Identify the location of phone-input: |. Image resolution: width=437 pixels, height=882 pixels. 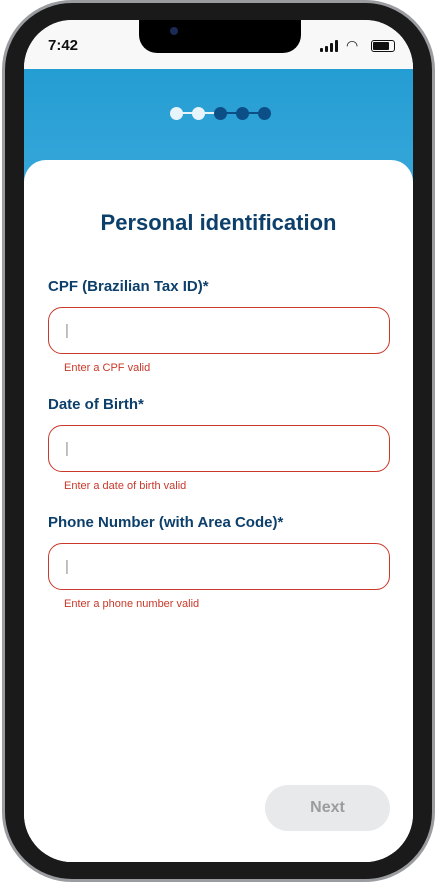
(219, 566).